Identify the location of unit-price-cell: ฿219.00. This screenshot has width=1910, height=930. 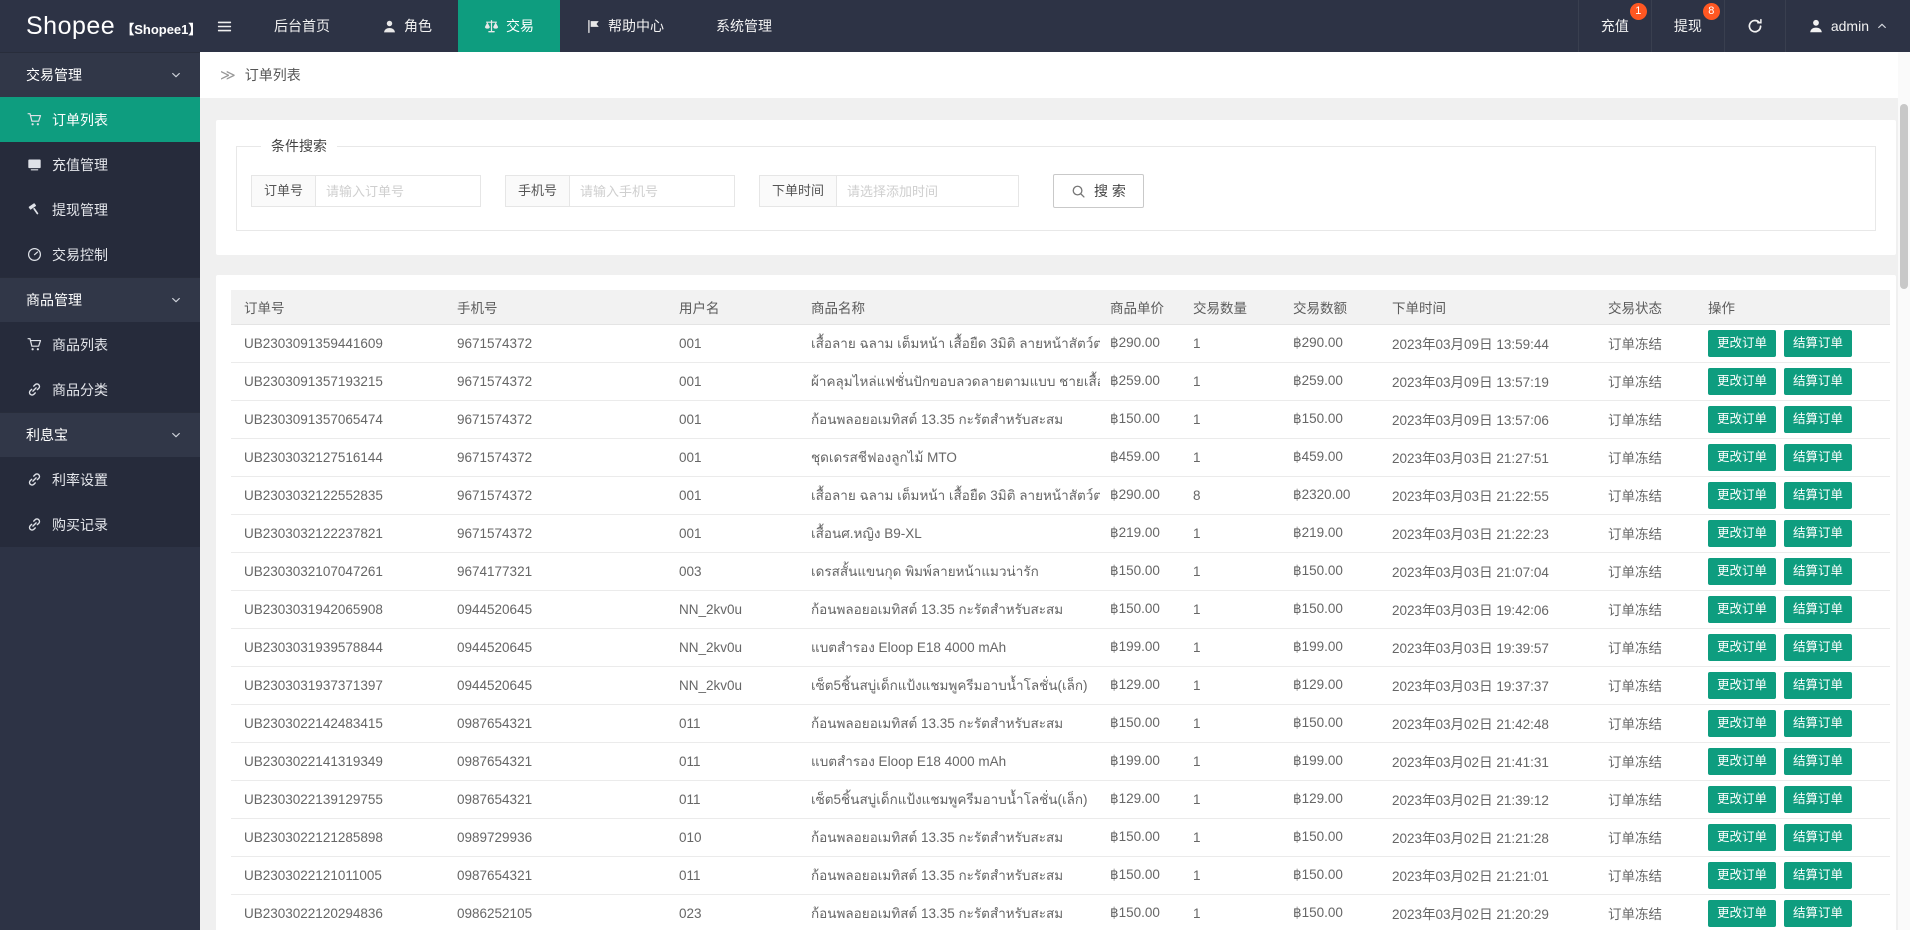
(1141, 533).